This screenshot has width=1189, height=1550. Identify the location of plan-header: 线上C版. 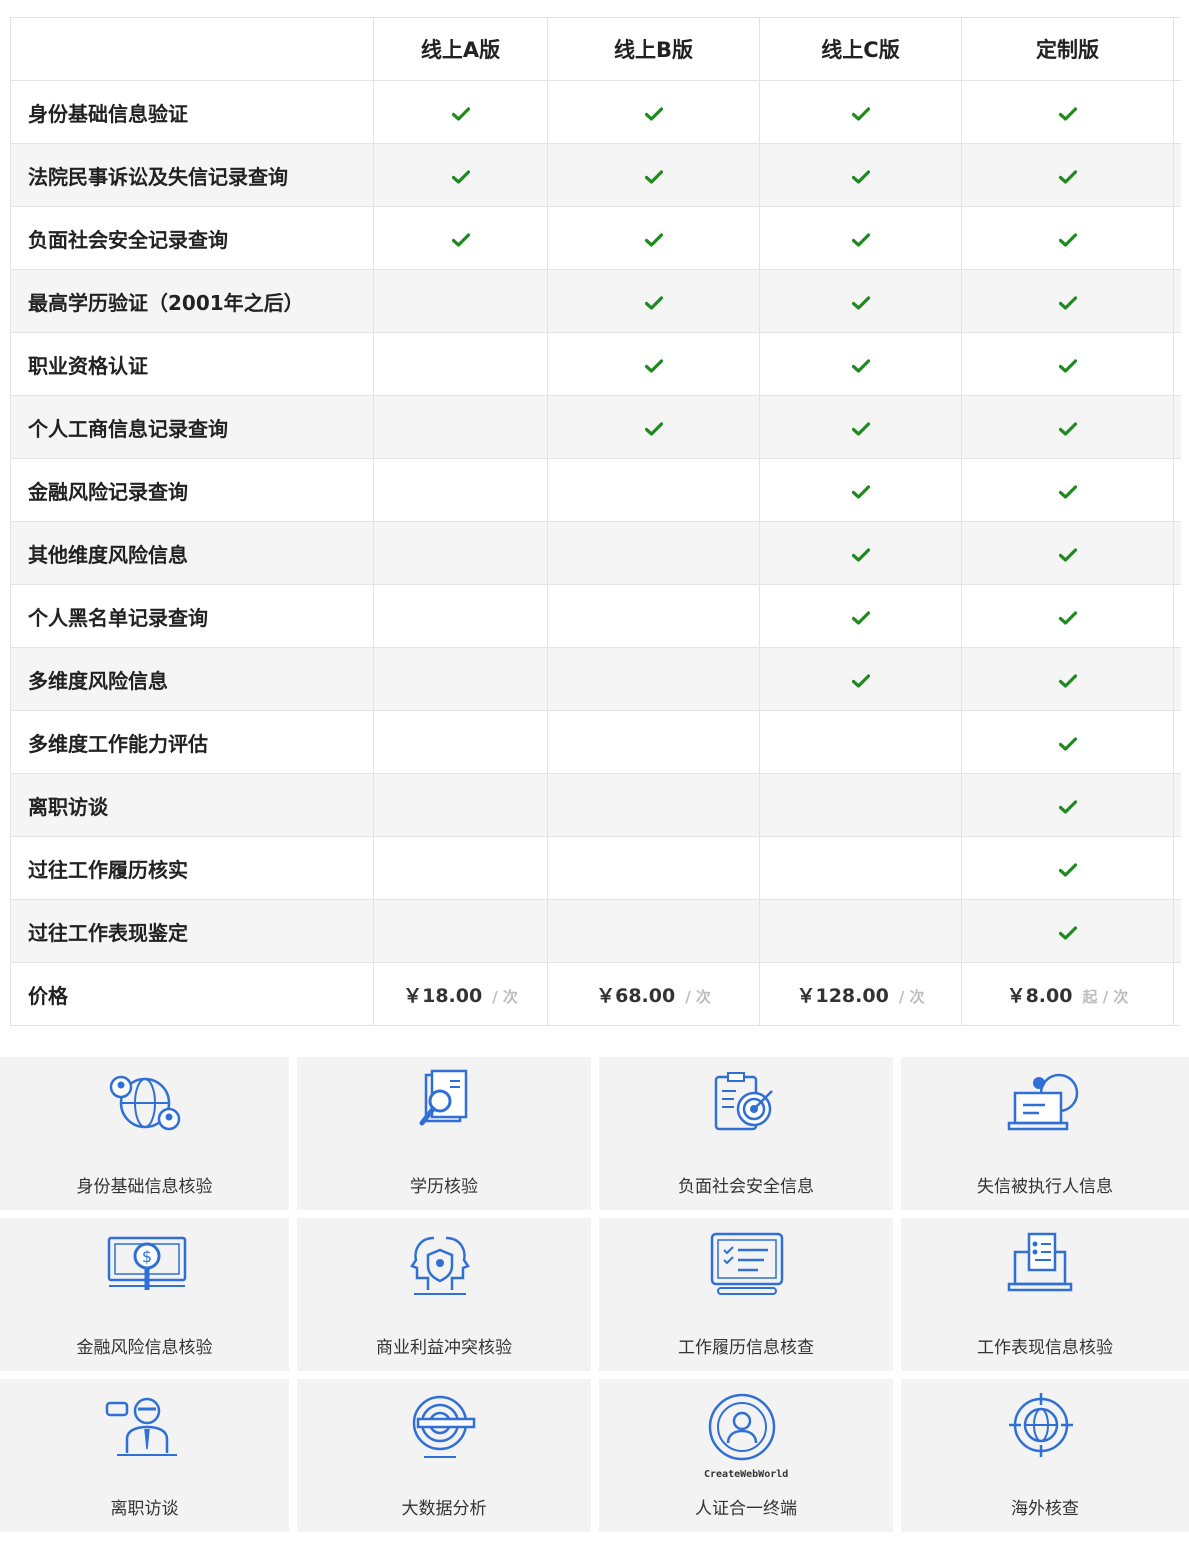
(860, 49).